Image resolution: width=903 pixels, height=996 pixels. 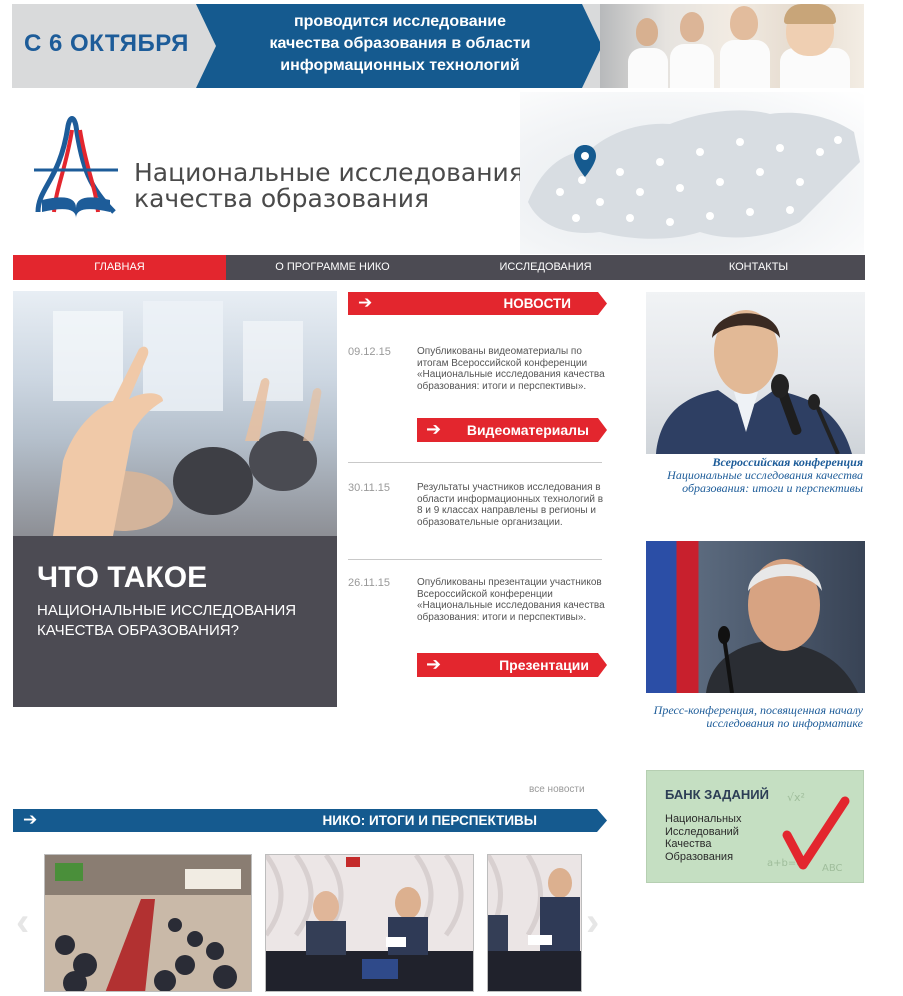 I want to click on brand-name-line-1: Национальные исследования, so click(x=329, y=172).